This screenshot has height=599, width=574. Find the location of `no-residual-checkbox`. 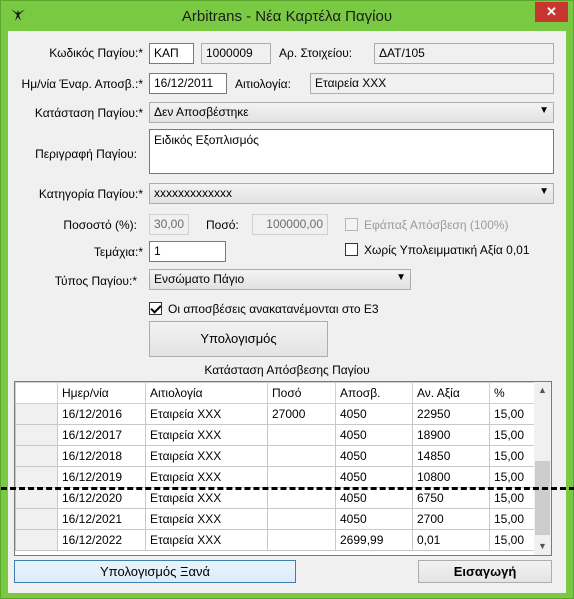

no-residual-checkbox is located at coordinates (351, 249).